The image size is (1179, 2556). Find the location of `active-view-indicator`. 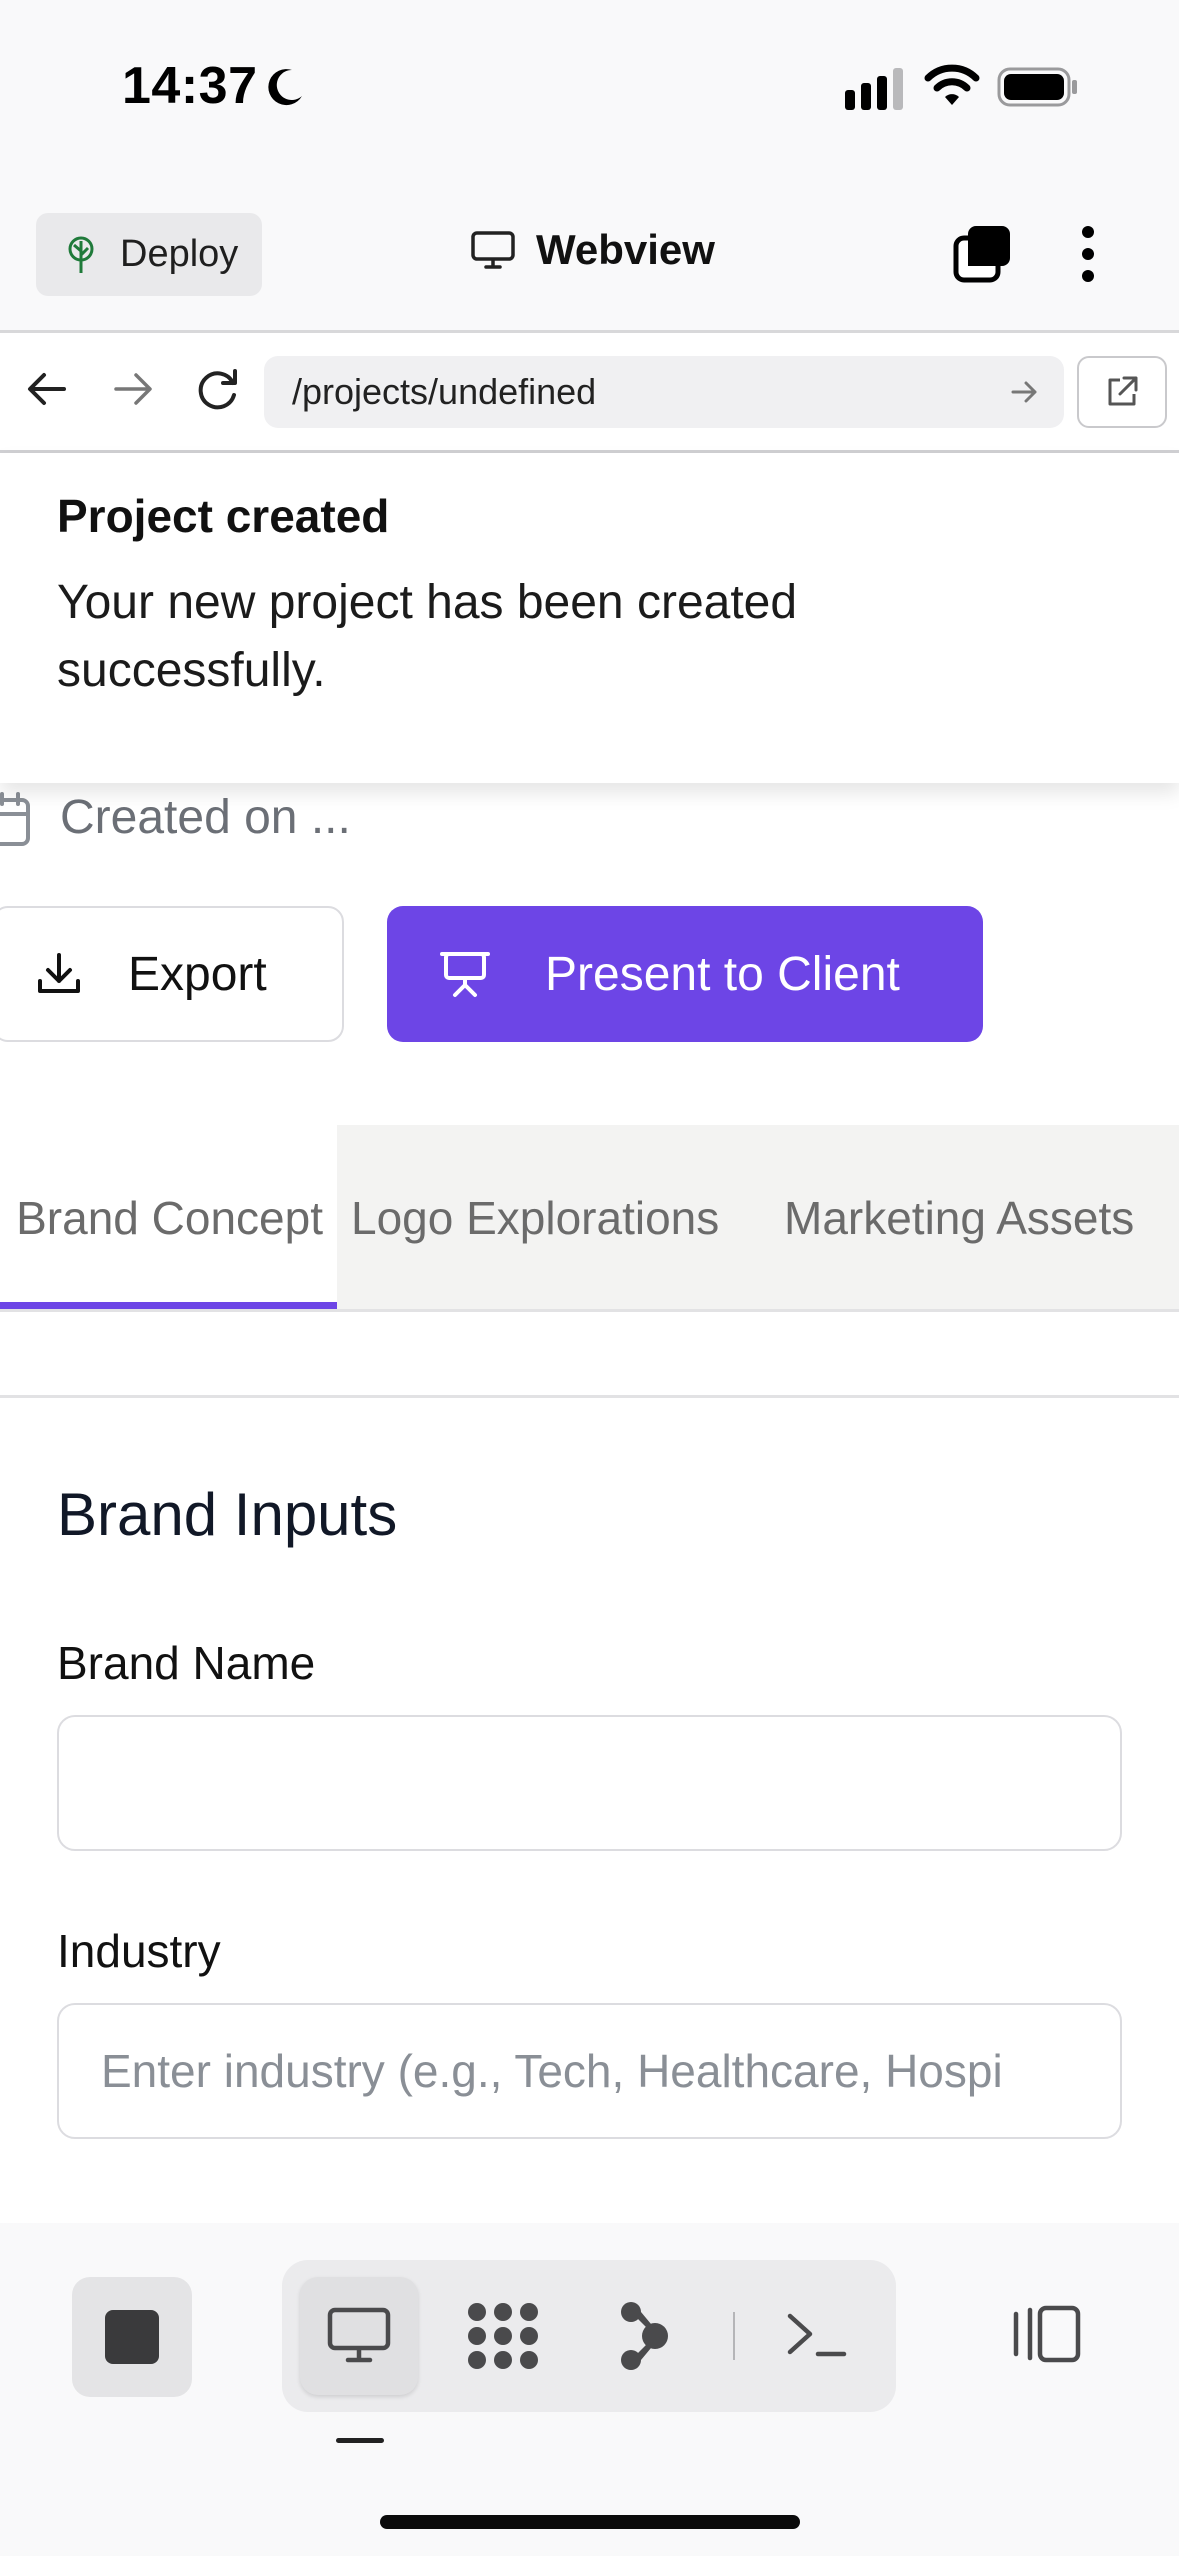

active-view-indicator is located at coordinates (360, 2440).